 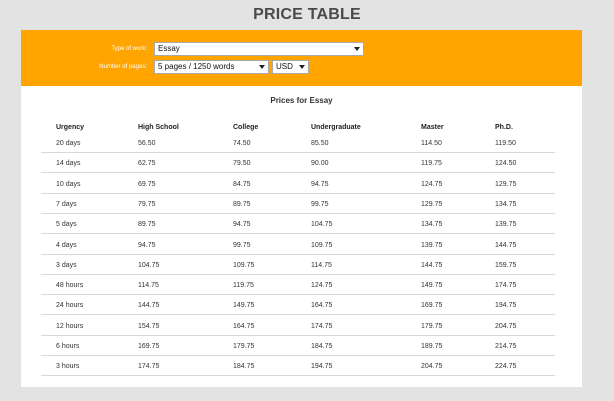 What do you see at coordinates (505, 143) in the screenshot?
I see `table-cell-phd: 119.50` at bounding box center [505, 143].